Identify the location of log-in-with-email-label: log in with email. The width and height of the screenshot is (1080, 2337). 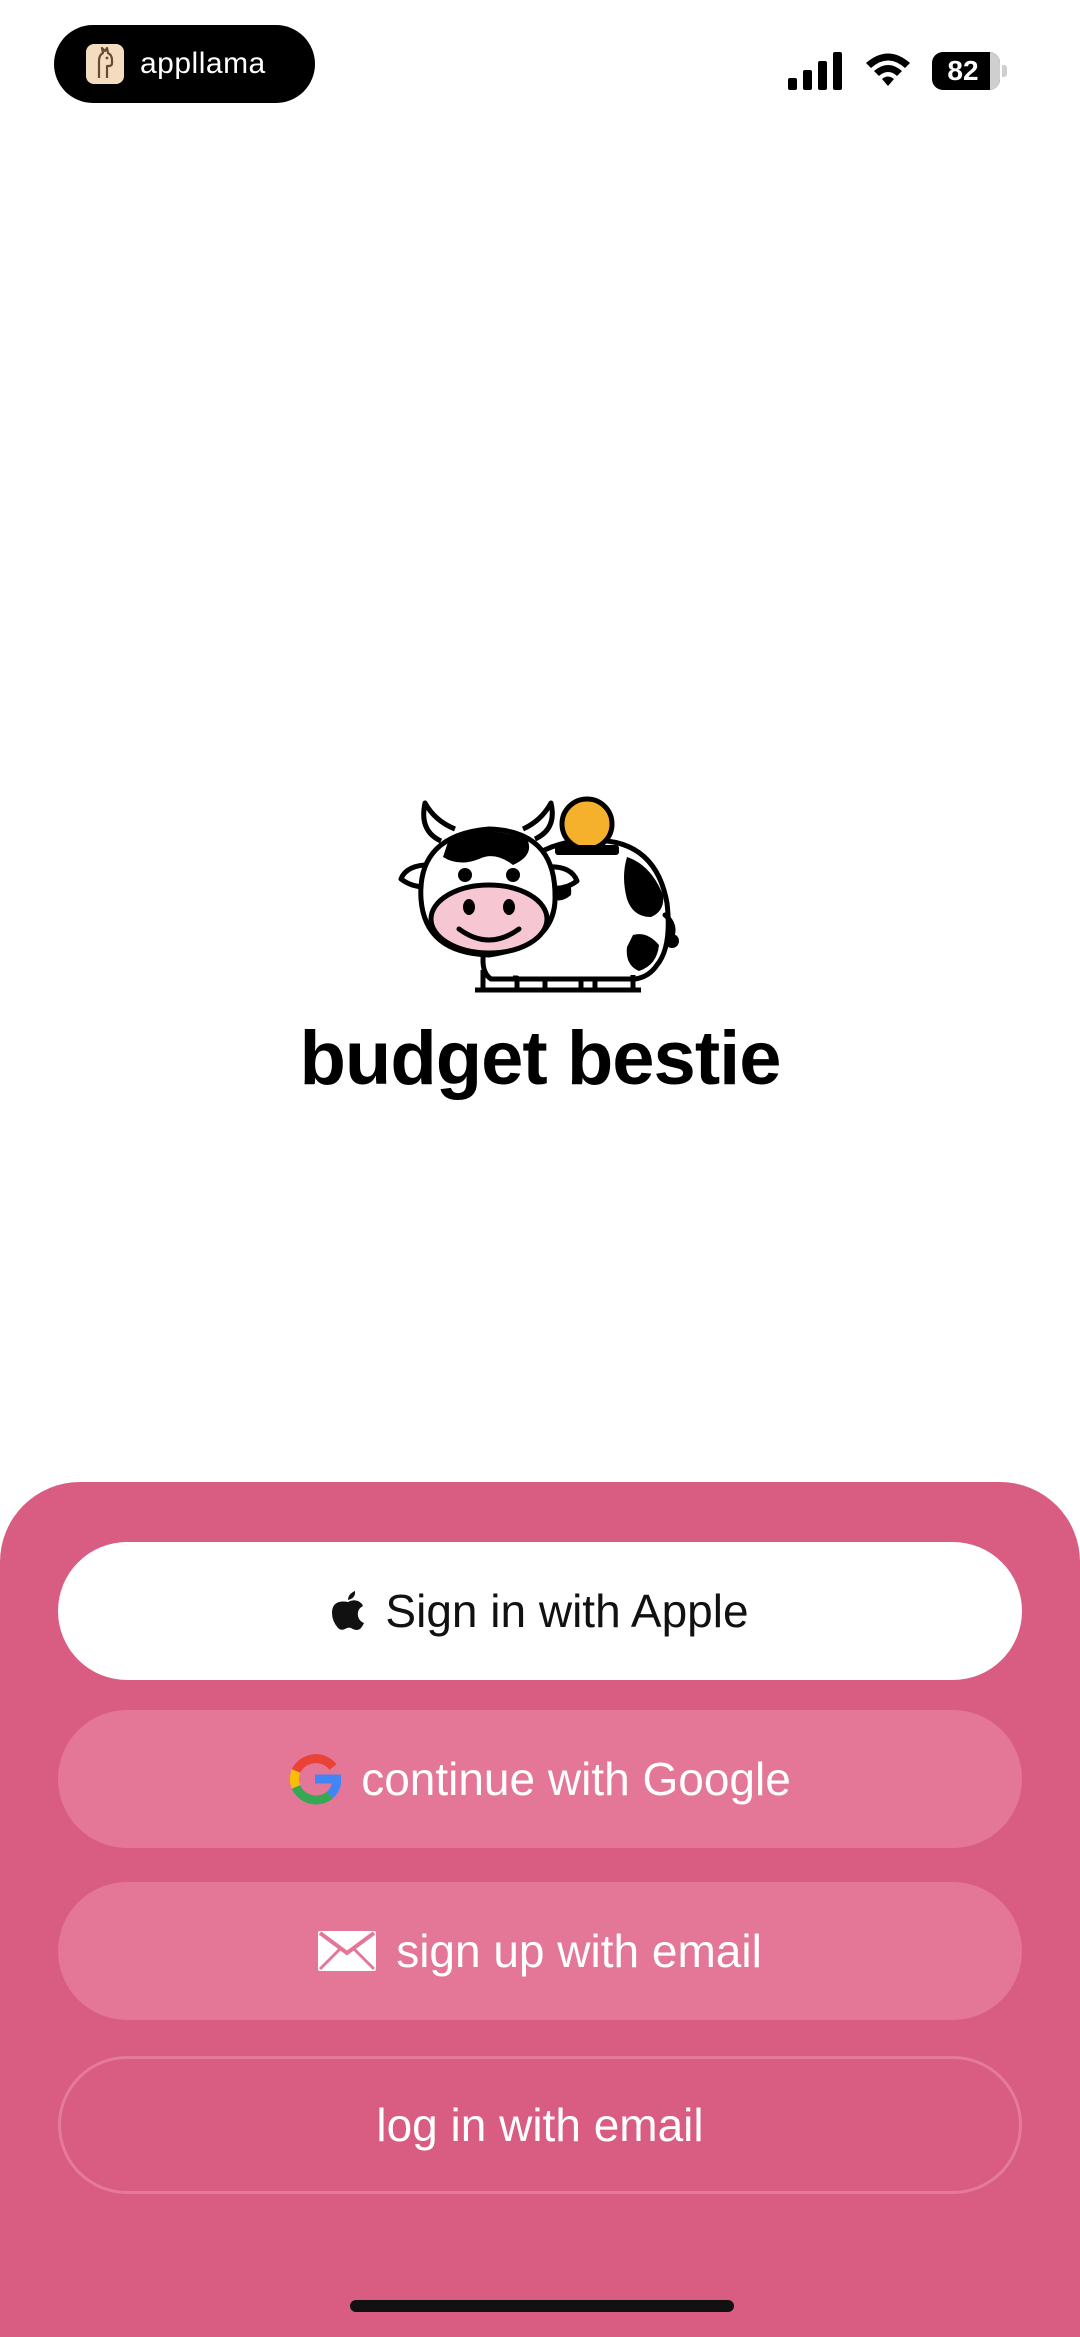
(540, 2125).